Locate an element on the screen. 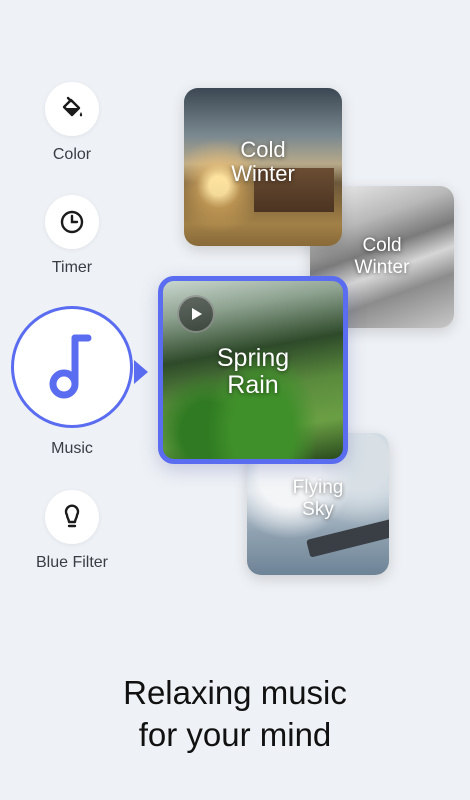 The width and height of the screenshot is (470, 800). music-note-icon is located at coordinates (70, 366).